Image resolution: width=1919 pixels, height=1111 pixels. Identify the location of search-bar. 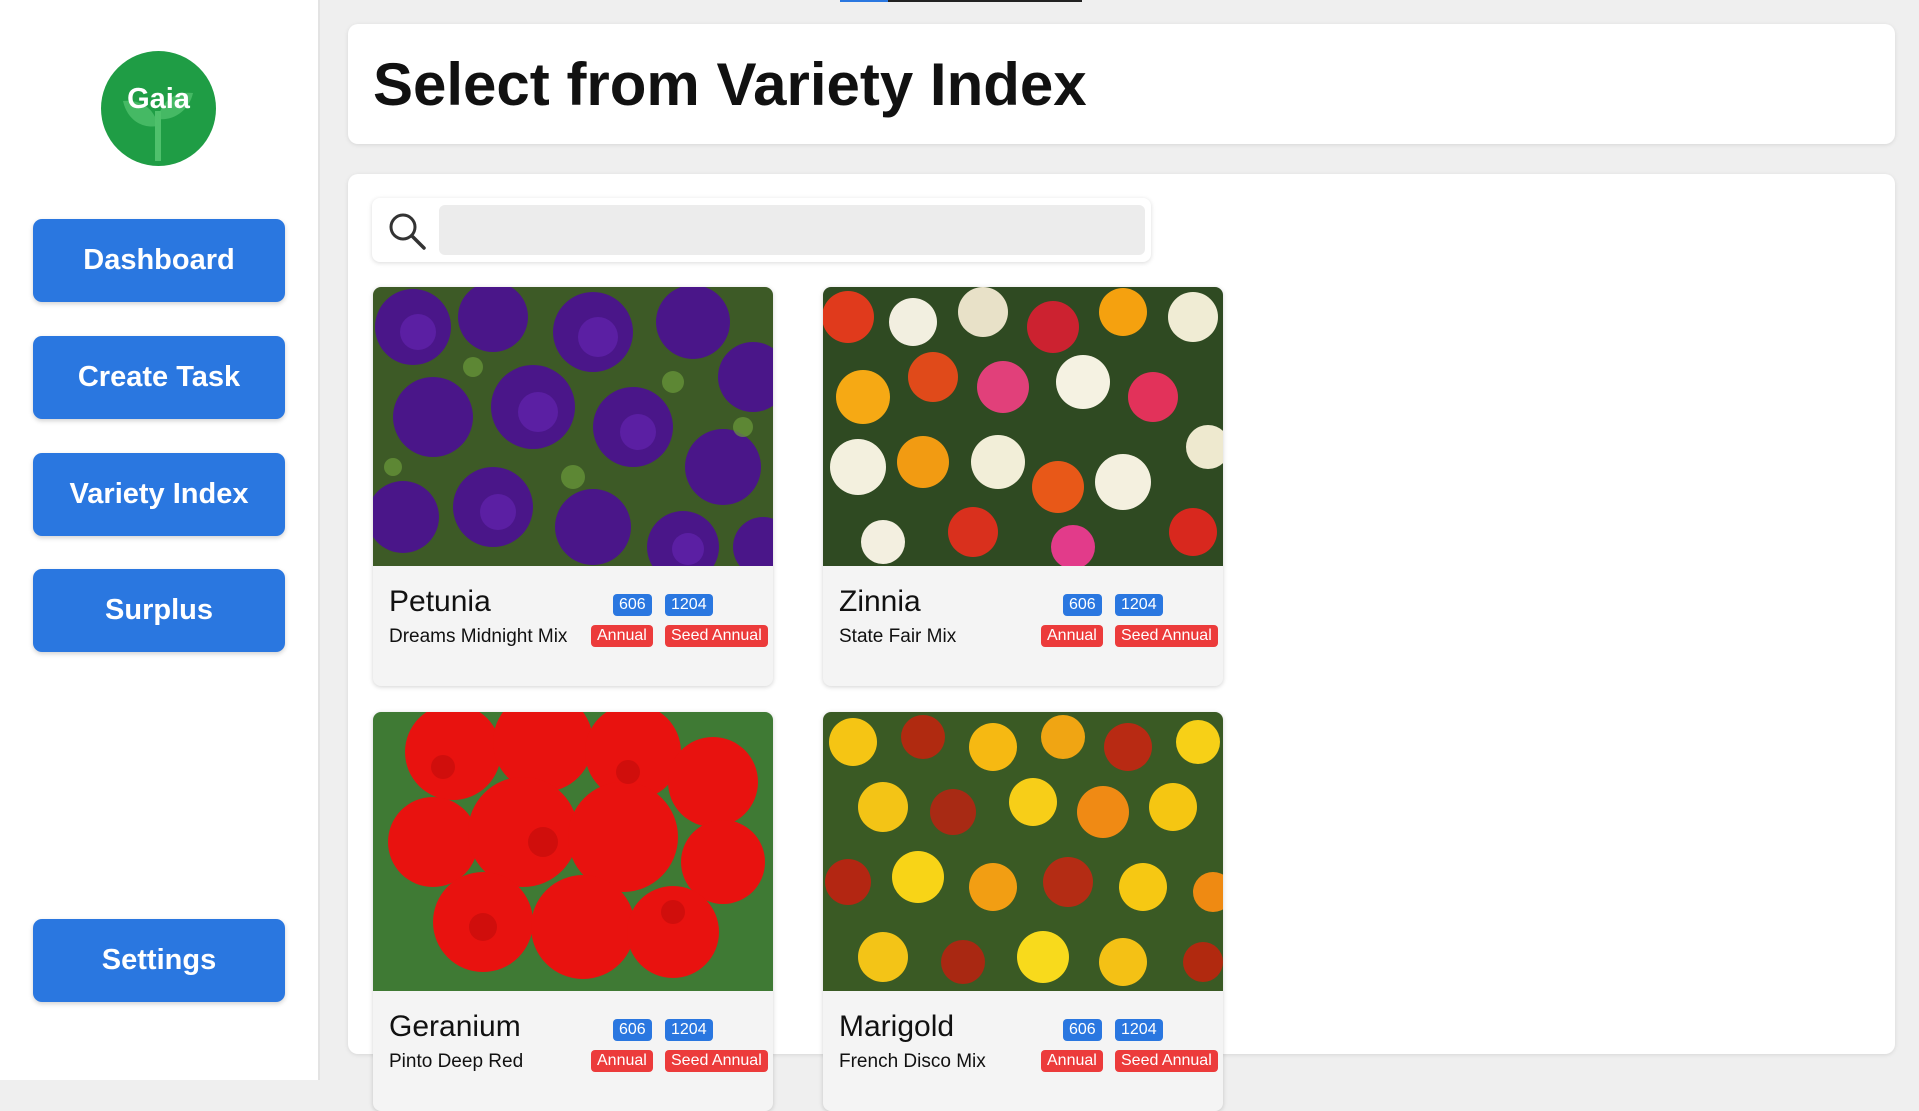
(761, 230).